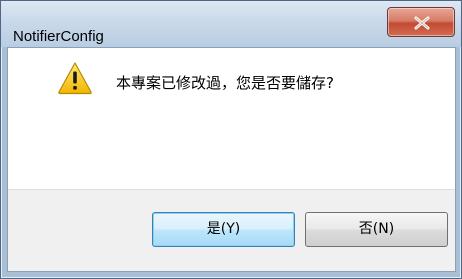  I want to click on dialog-message: 本專案已修改過，您是否要儲存?, so click(225, 83).